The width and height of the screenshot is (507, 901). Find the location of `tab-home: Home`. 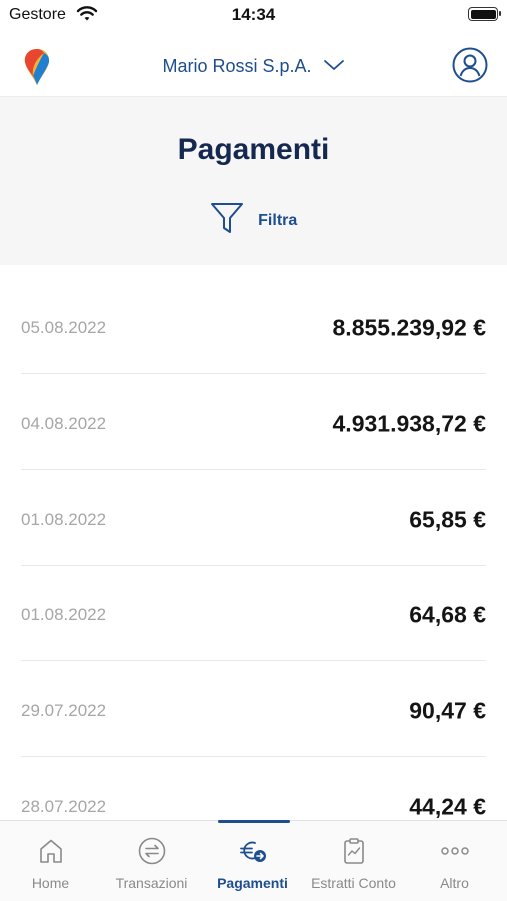

tab-home: Home is located at coordinates (50, 861).